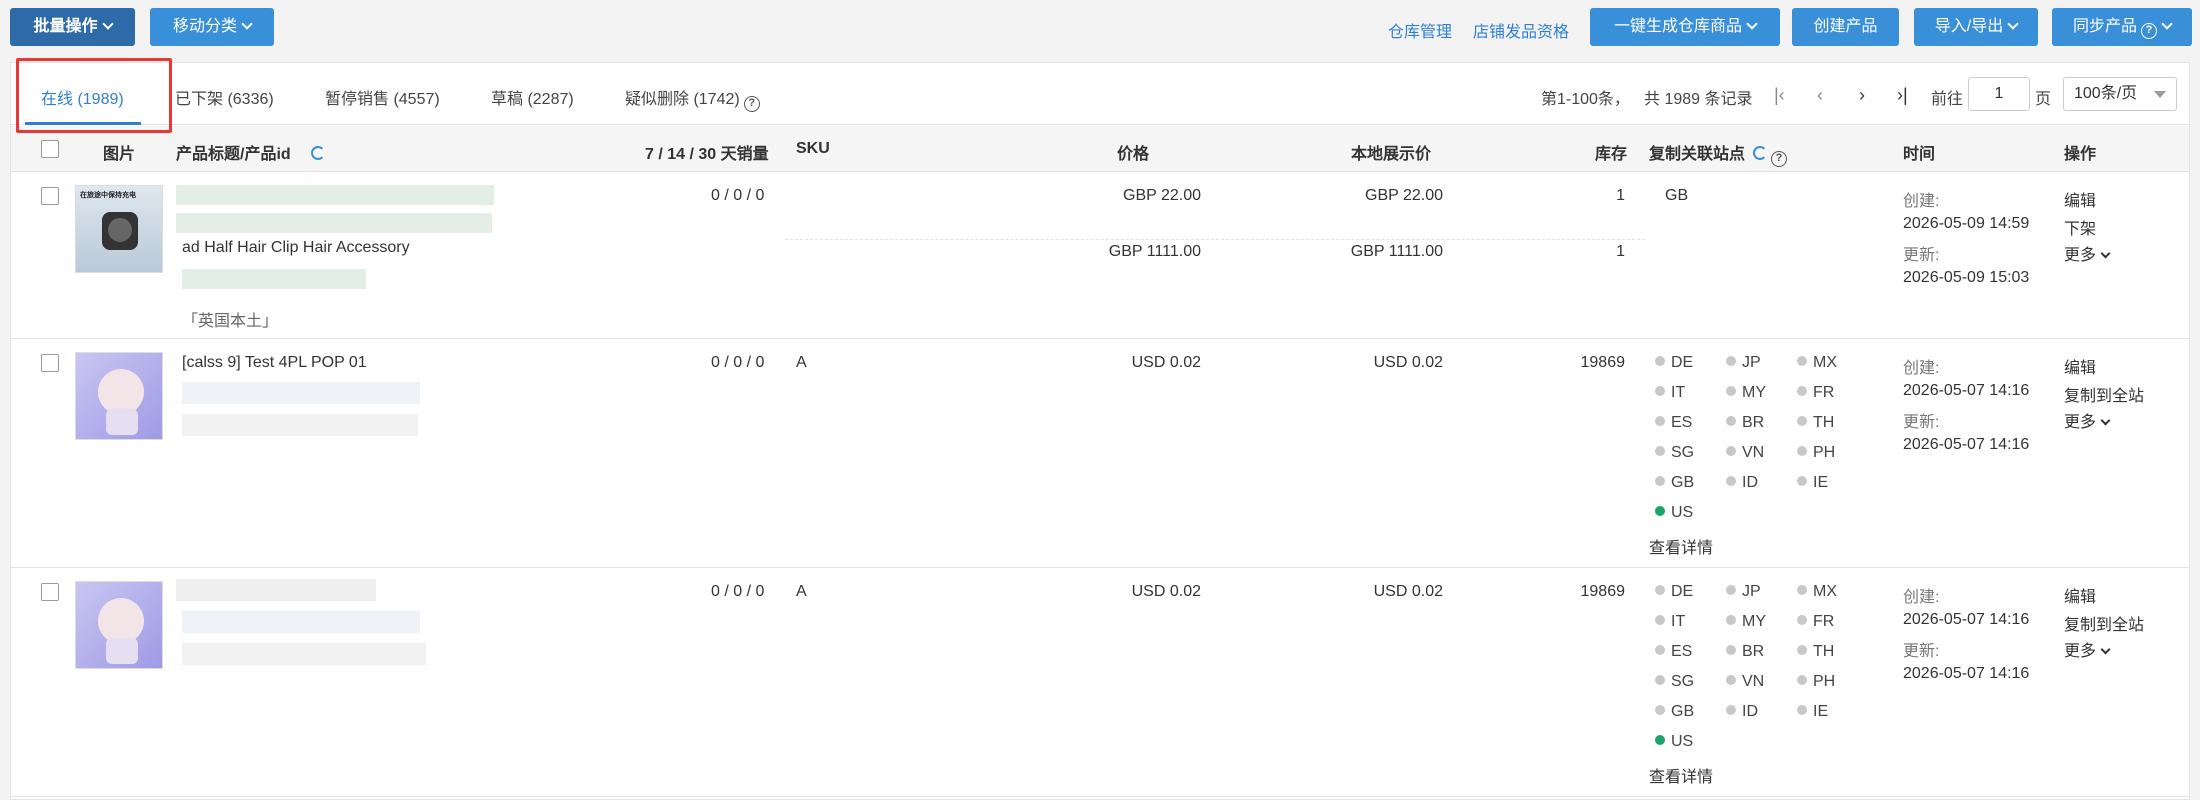  Describe the element at coordinates (2080, 255) in the screenshot. I see `more-label: 更多` at that location.